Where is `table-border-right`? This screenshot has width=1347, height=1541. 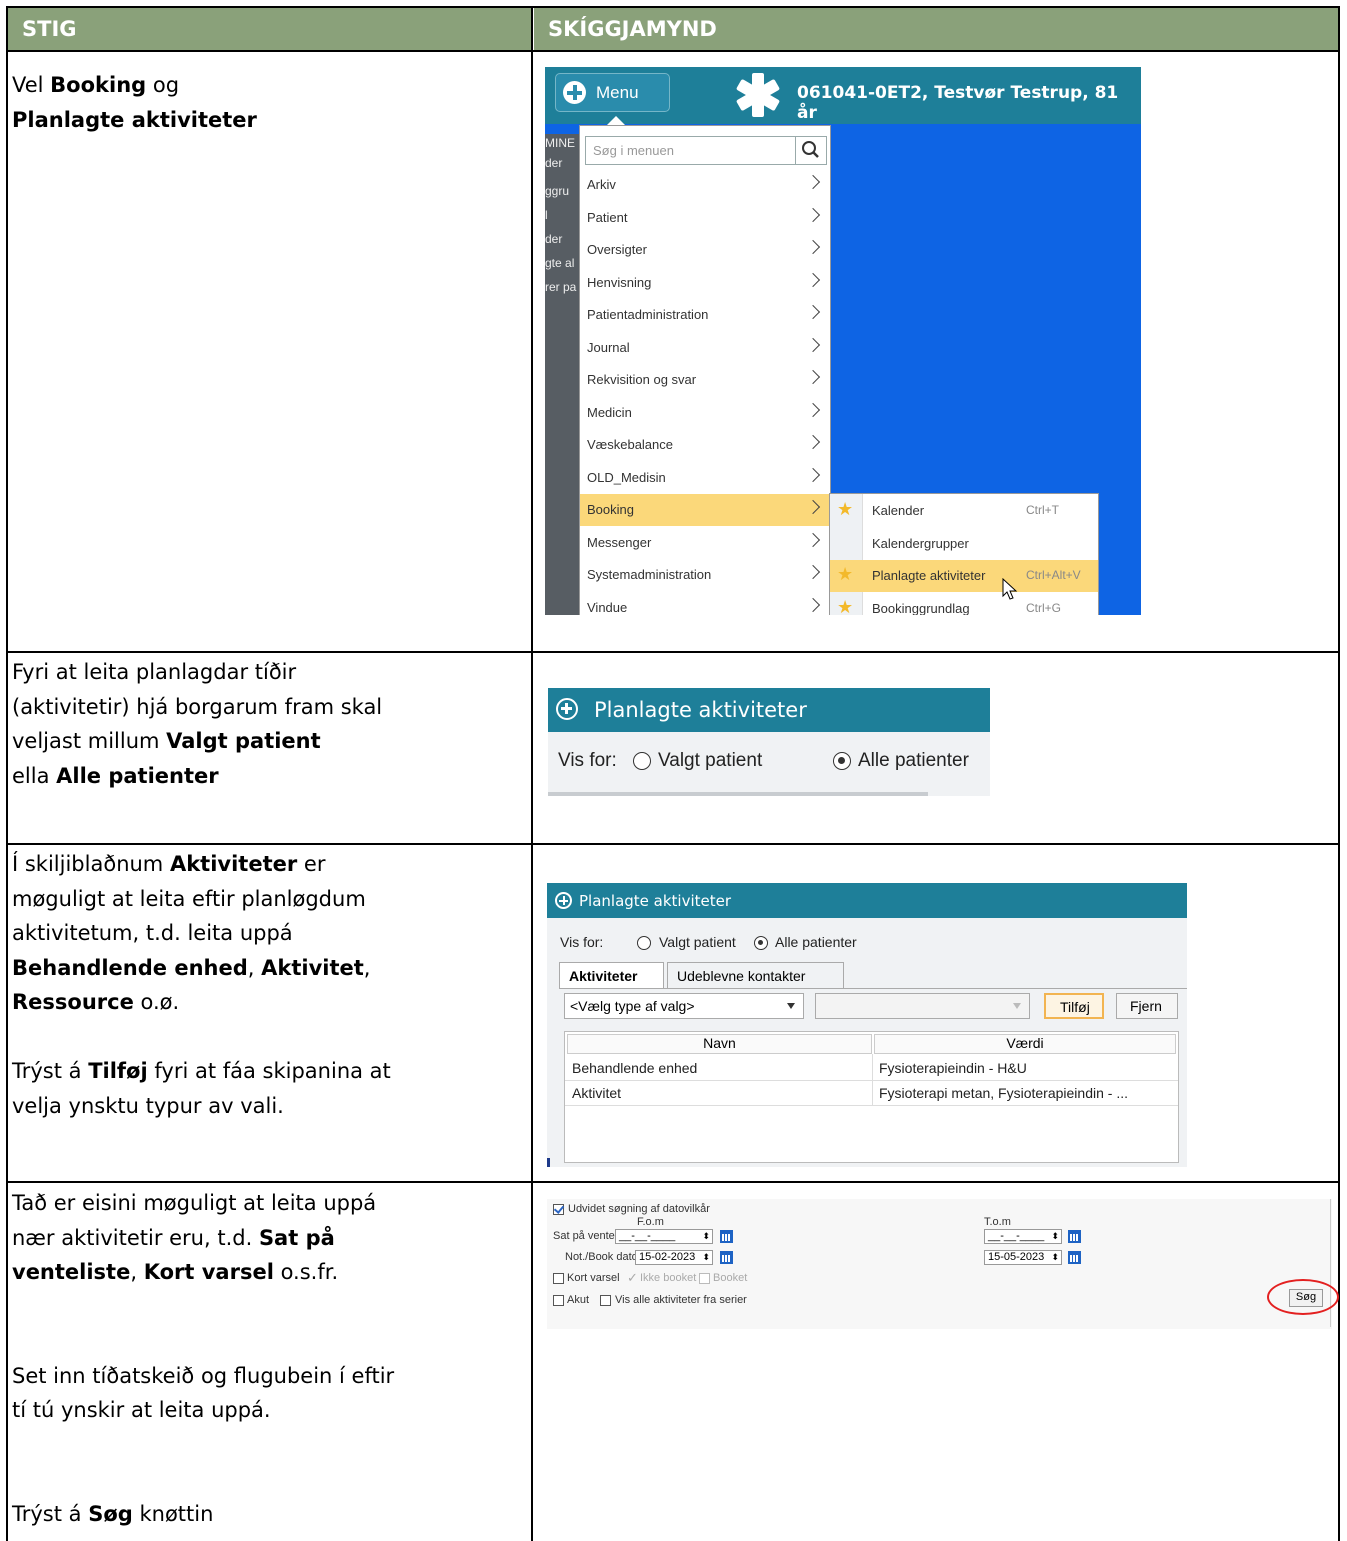
table-border-right is located at coordinates (1339, 773).